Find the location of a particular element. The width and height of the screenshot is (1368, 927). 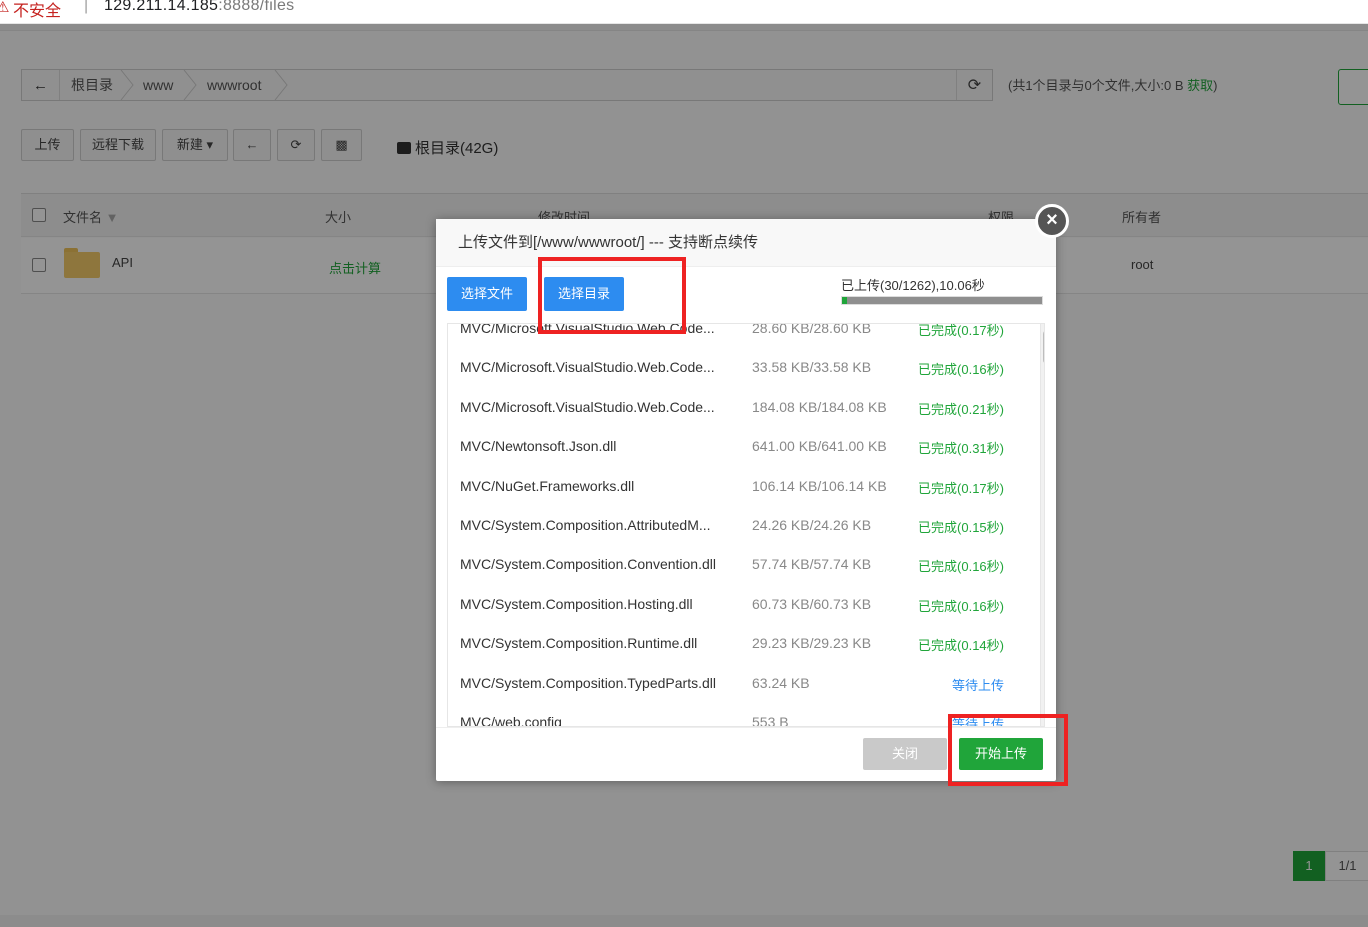

highlight-box-select-directory is located at coordinates (612, 295).